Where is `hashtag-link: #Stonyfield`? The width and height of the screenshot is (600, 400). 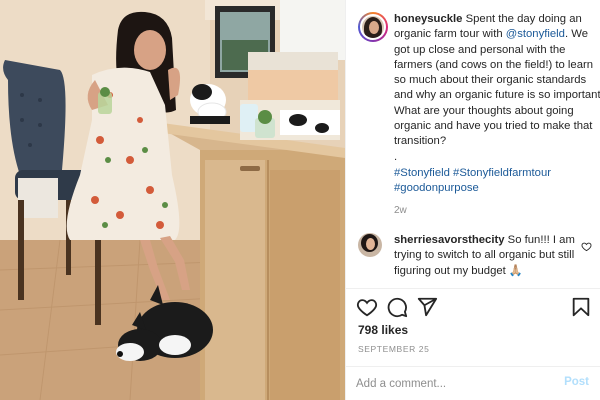
hashtag-link: #Stonyfield is located at coordinates (422, 173).